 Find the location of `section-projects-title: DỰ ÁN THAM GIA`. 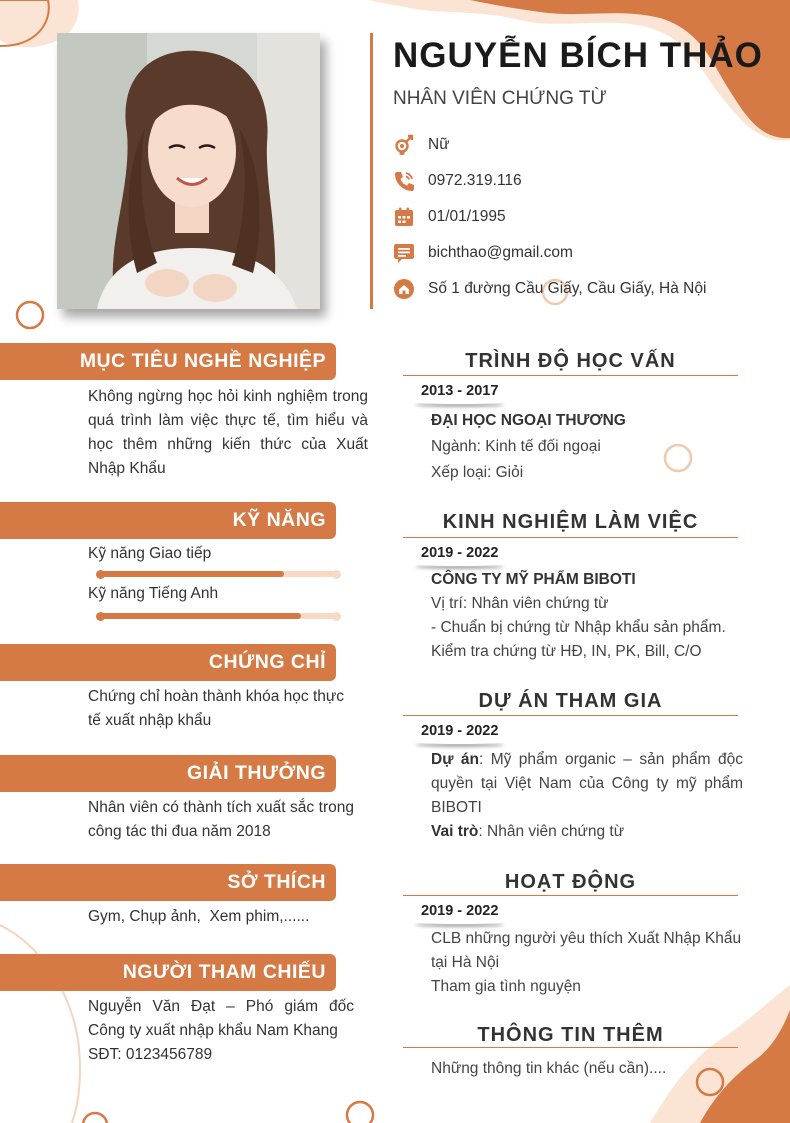

section-projects-title: DỰ ÁN THAM GIA is located at coordinates (570, 701).